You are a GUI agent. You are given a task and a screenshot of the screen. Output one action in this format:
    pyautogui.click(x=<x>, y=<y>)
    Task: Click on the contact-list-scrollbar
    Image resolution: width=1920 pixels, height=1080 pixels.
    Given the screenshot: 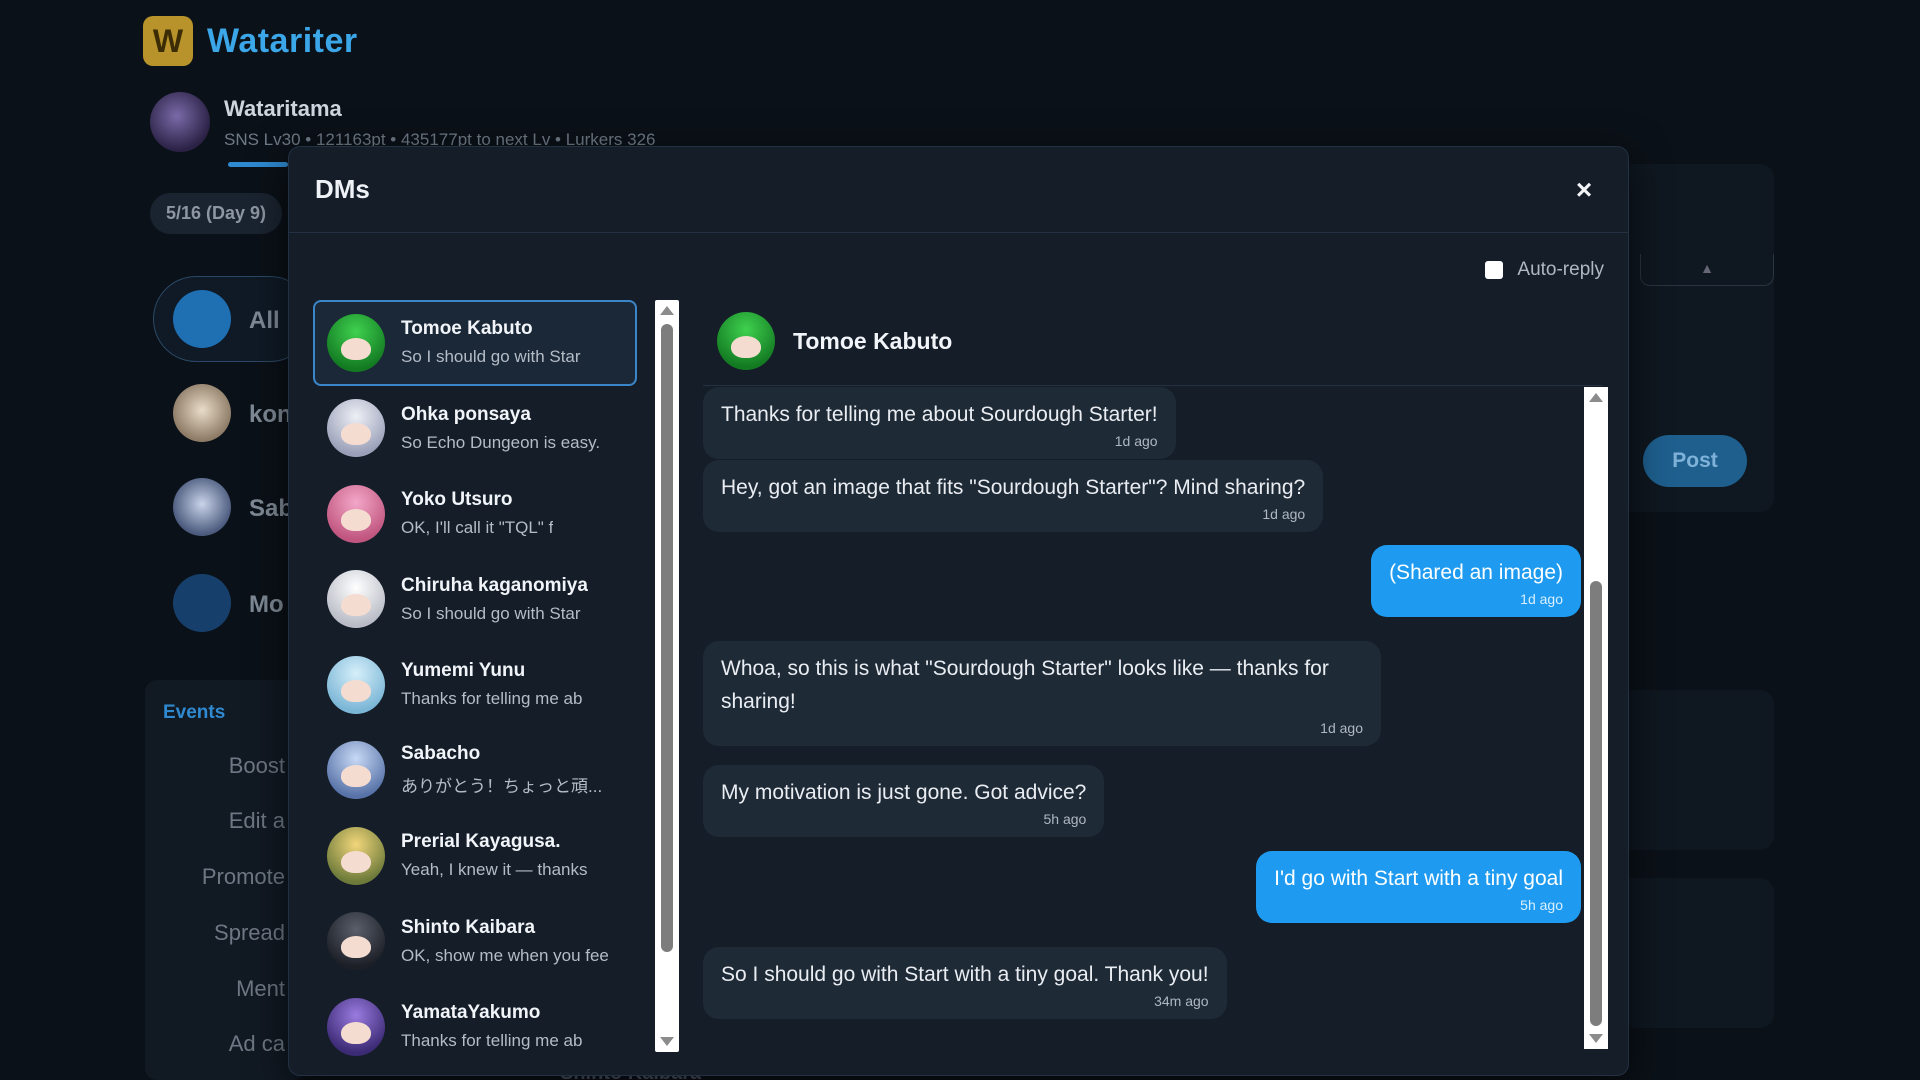 What is the action you would take?
    pyautogui.click(x=667, y=676)
    